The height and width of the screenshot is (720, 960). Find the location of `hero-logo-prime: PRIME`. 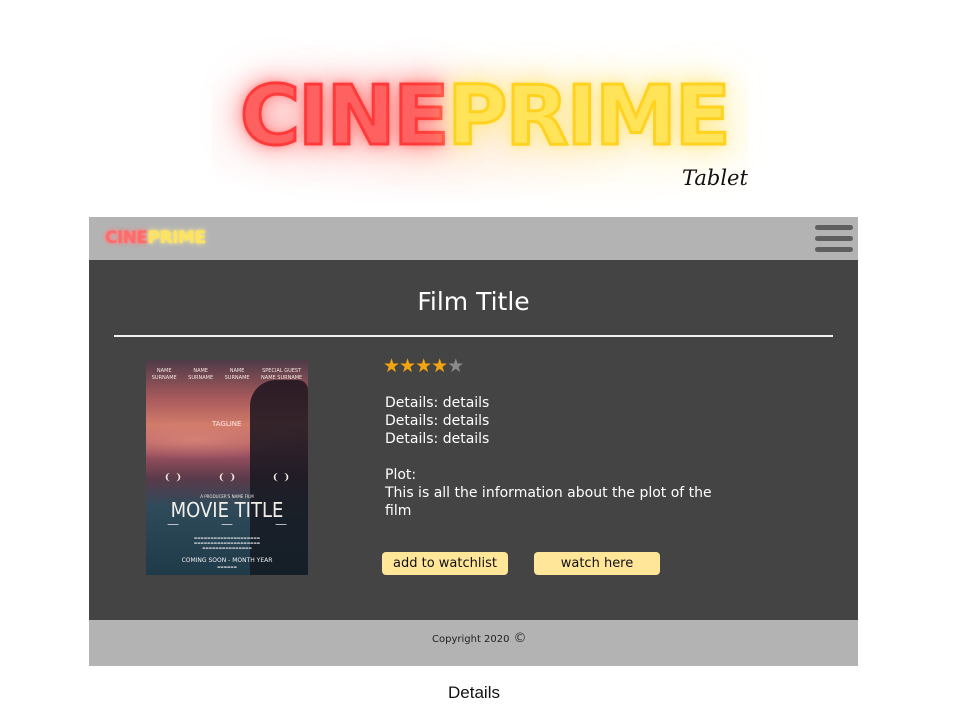

hero-logo-prime: PRIME is located at coordinates (589, 116).